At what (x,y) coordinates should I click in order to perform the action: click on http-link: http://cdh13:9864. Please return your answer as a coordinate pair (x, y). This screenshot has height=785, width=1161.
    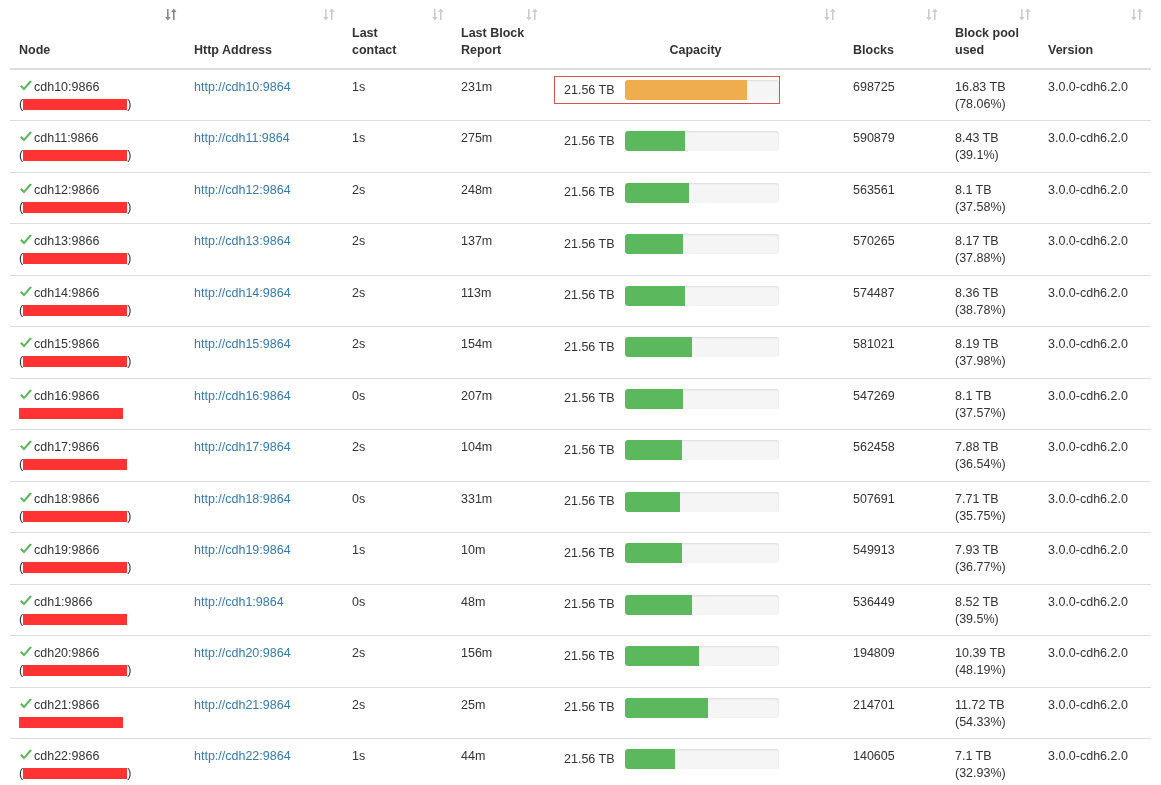
    Looking at the image, I should click on (242, 241).